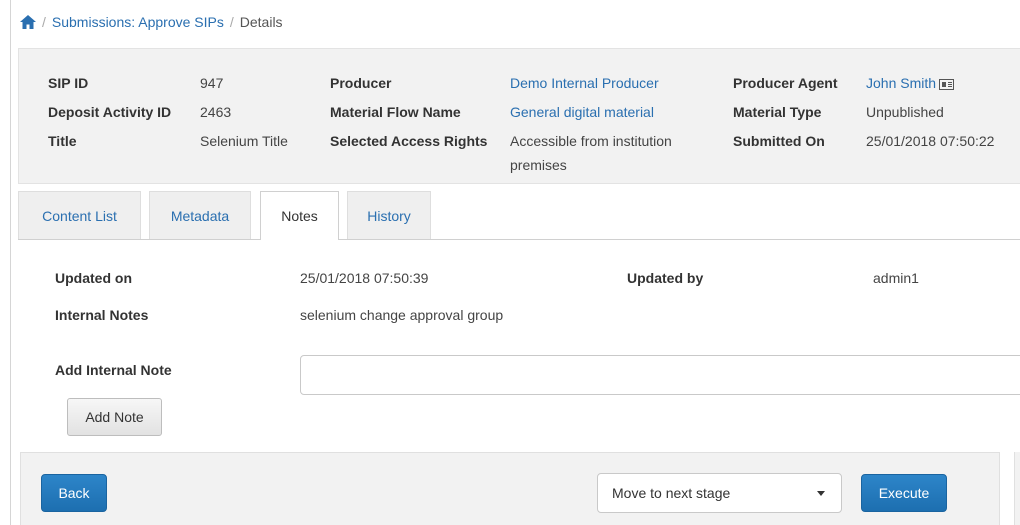 This screenshot has height=525, width=1020. What do you see at coordinates (930, 141) in the screenshot?
I see `submitted-on-value: 25/01/2018 07:50:22` at bounding box center [930, 141].